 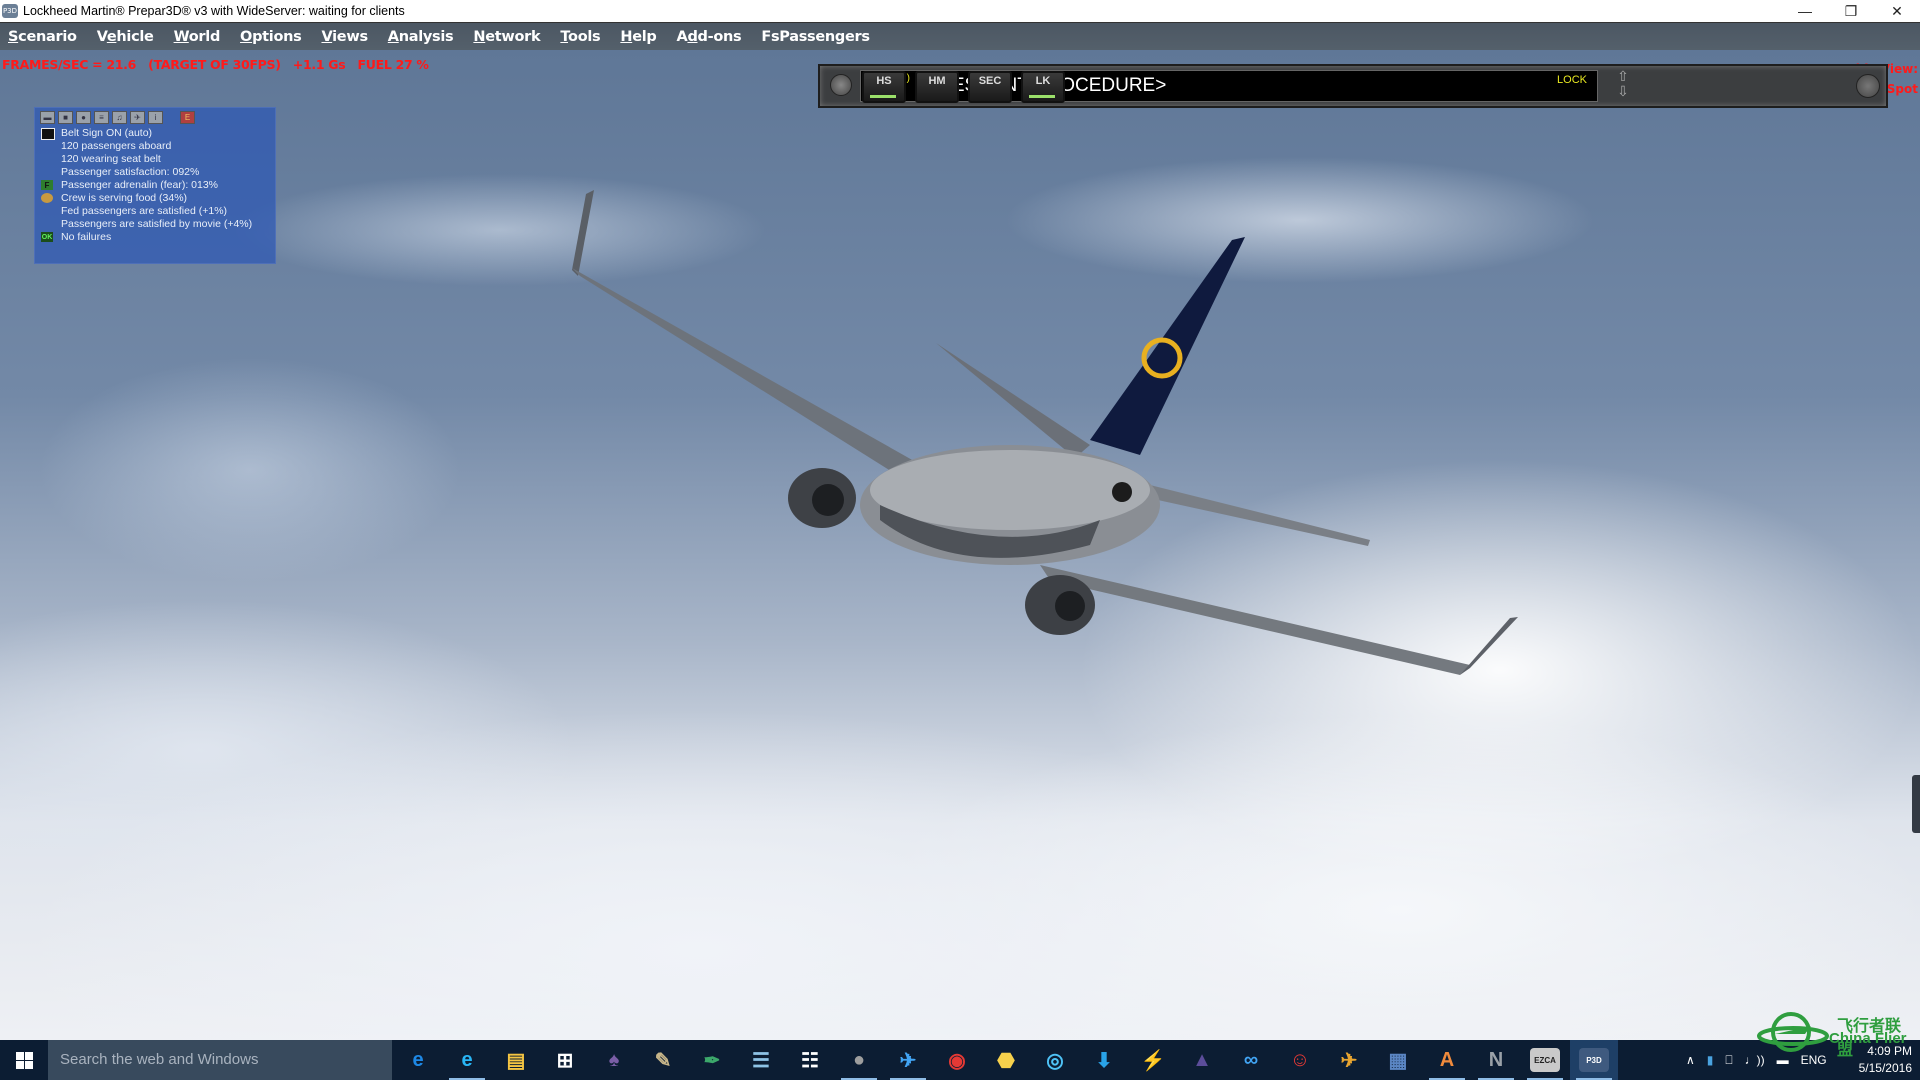 I want to click on menu-network: Network, so click(x=506, y=37).